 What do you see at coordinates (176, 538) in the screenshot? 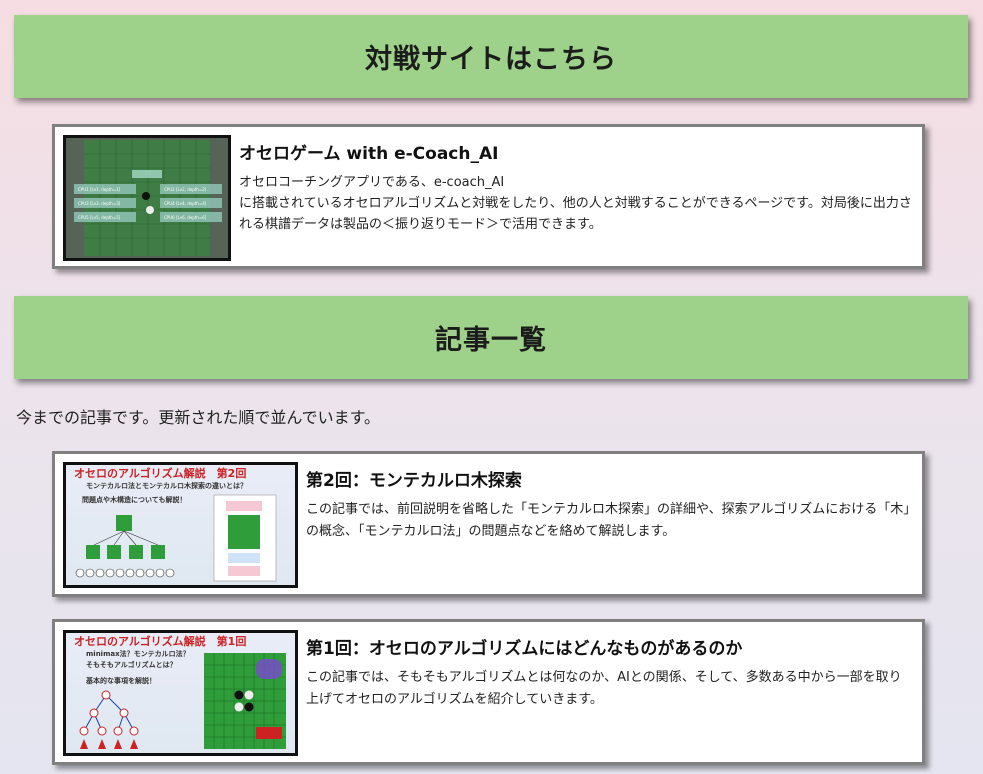
I see `tree-diagram-icon` at bounding box center [176, 538].